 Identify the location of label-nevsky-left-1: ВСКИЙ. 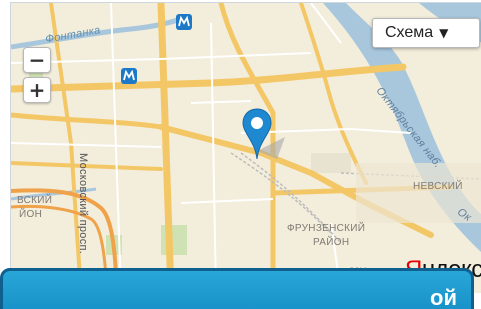
(35, 200).